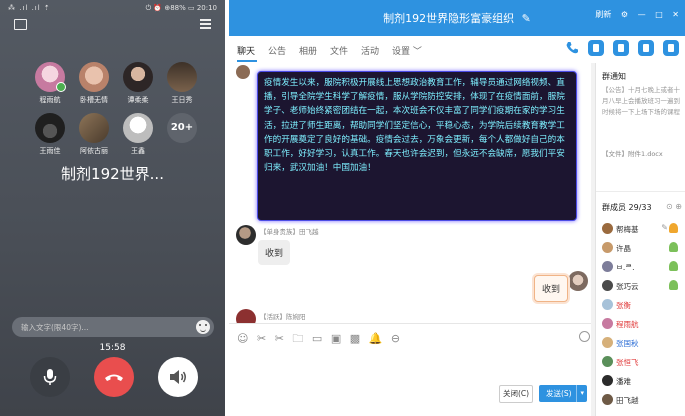 The height and width of the screenshot is (416, 685). I want to click on tab-announcement: 公告, so click(277, 50).